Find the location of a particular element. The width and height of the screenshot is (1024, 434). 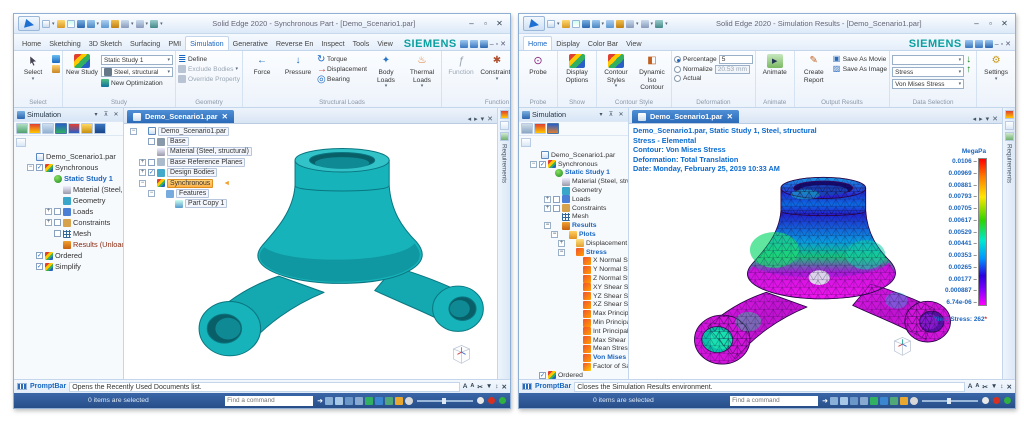

online-dot-icon is located at coordinates (502, 400).